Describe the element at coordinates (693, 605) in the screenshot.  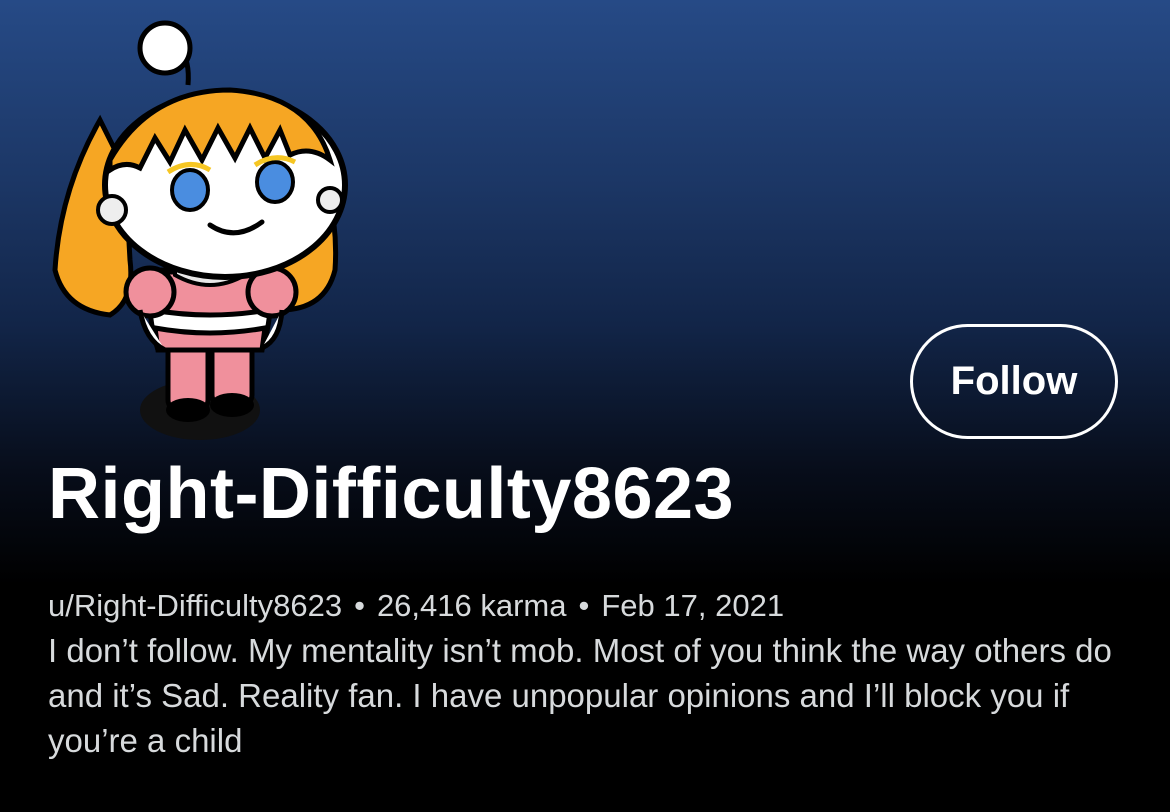
I see `cake-day: Feb 17, 2021` at that location.